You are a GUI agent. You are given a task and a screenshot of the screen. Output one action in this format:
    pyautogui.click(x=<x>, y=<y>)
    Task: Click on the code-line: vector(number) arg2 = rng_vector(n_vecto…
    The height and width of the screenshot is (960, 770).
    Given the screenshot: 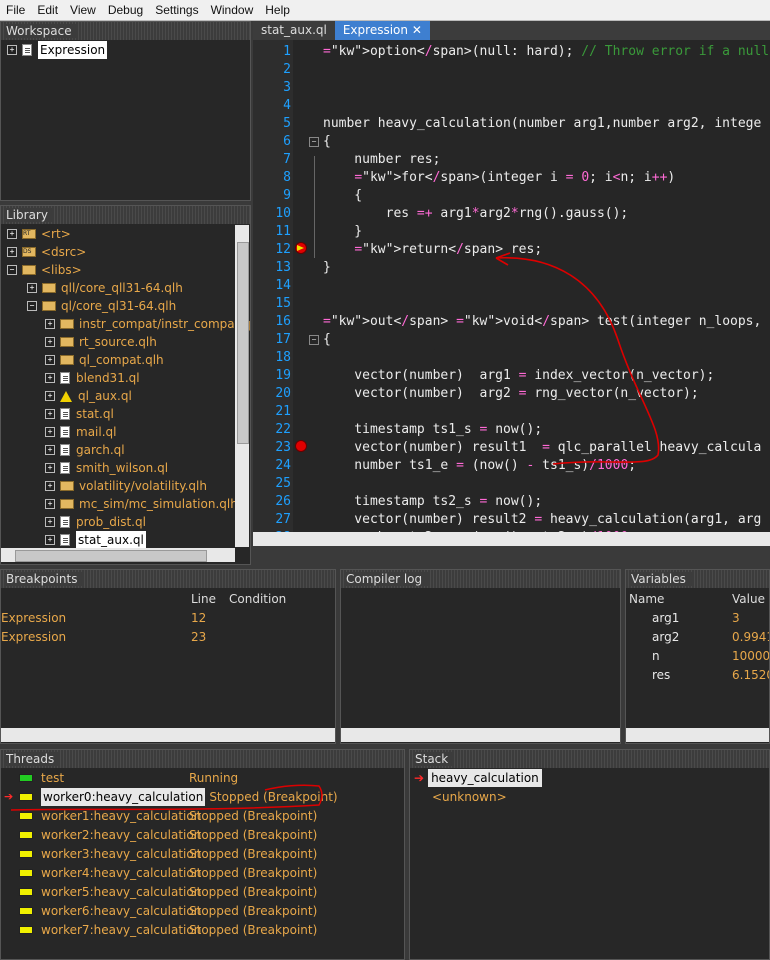 What is the action you would take?
    pyautogui.click(x=510, y=394)
    